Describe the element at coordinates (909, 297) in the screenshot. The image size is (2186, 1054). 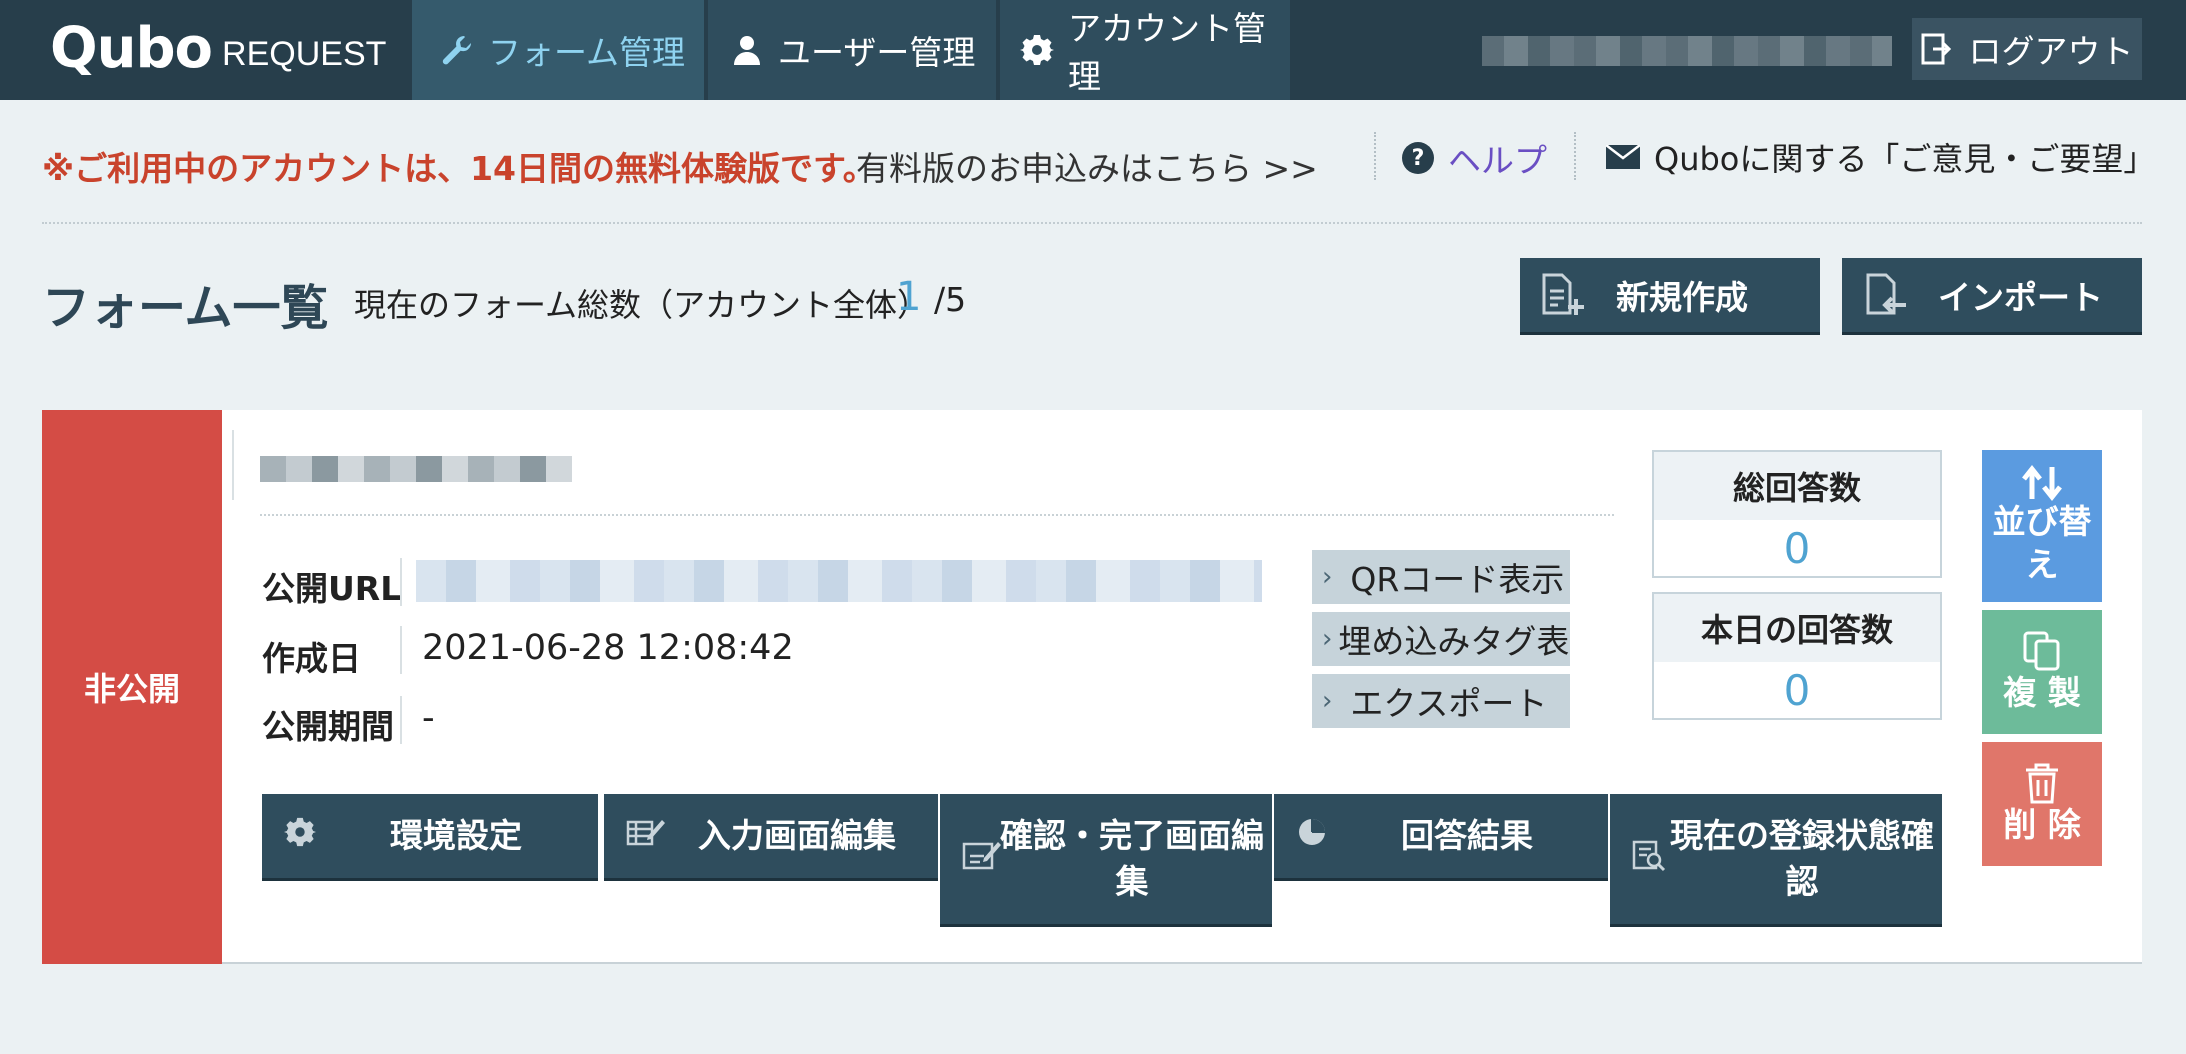
I see `form-count-current: 1` at that location.